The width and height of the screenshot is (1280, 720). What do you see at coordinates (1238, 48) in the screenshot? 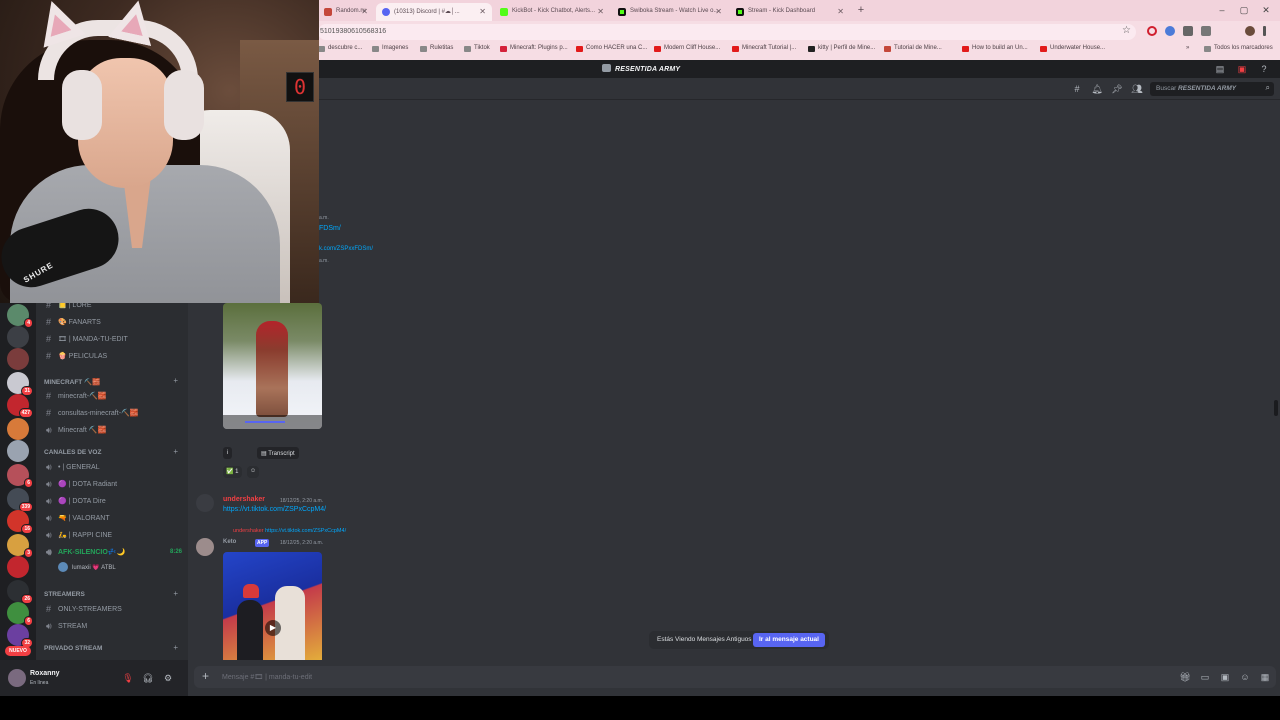
I see `all-bookmarks-folder: Todos los marcadores` at bounding box center [1238, 48].